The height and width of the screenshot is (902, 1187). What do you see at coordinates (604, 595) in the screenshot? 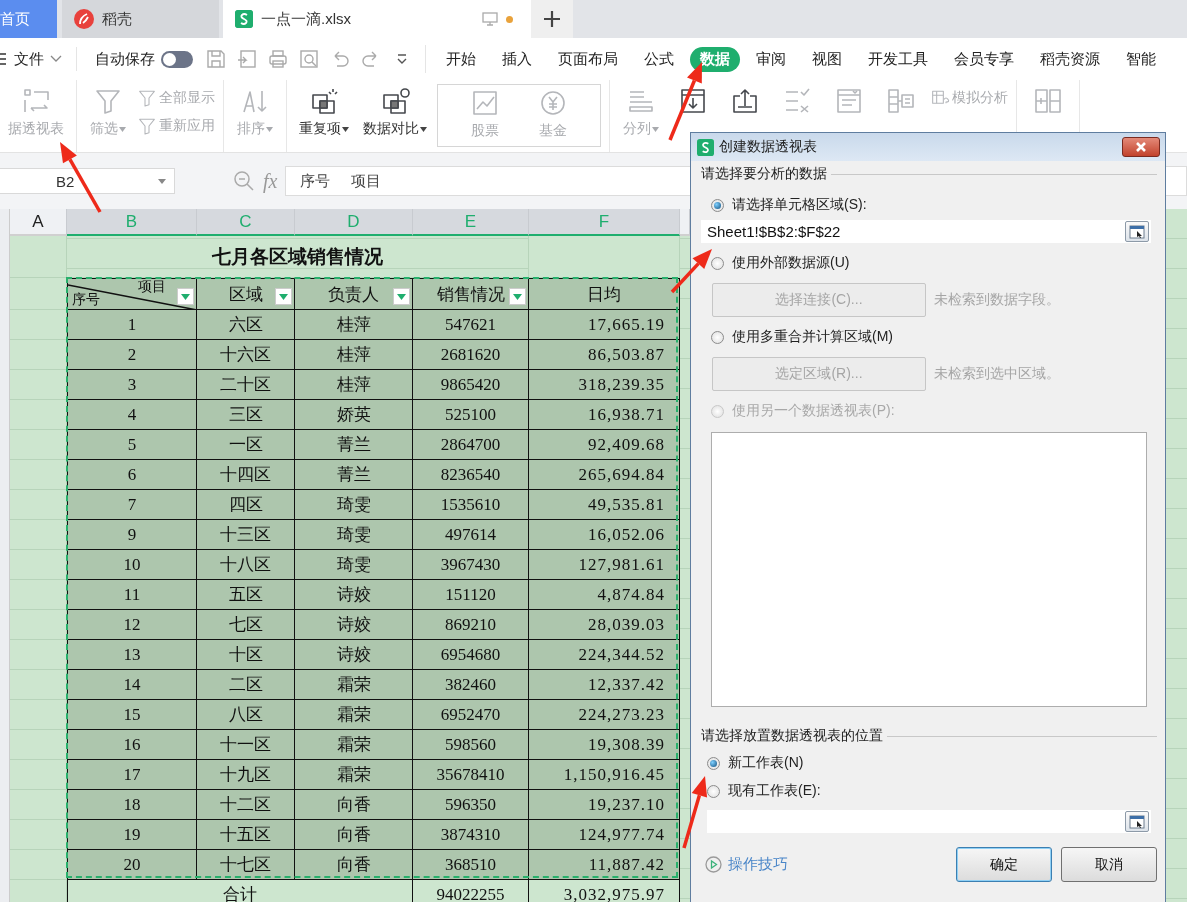
I see `table-cell: 4,874.84` at bounding box center [604, 595].